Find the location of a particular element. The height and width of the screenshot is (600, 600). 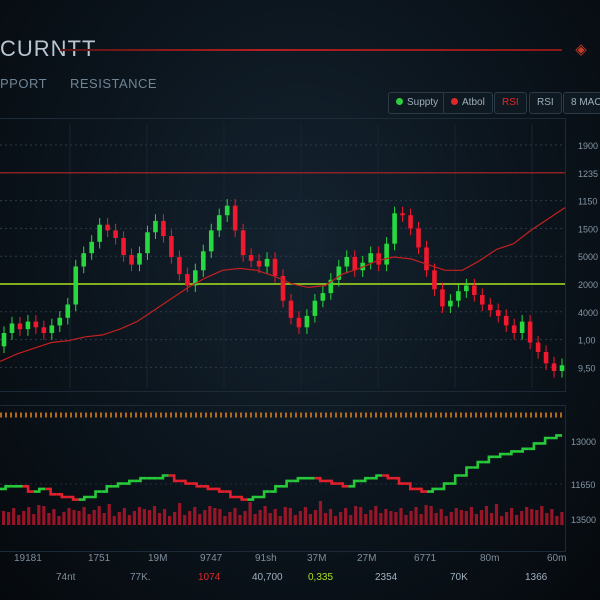

x-axis-value-label: 1074 is located at coordinates (209, 577).